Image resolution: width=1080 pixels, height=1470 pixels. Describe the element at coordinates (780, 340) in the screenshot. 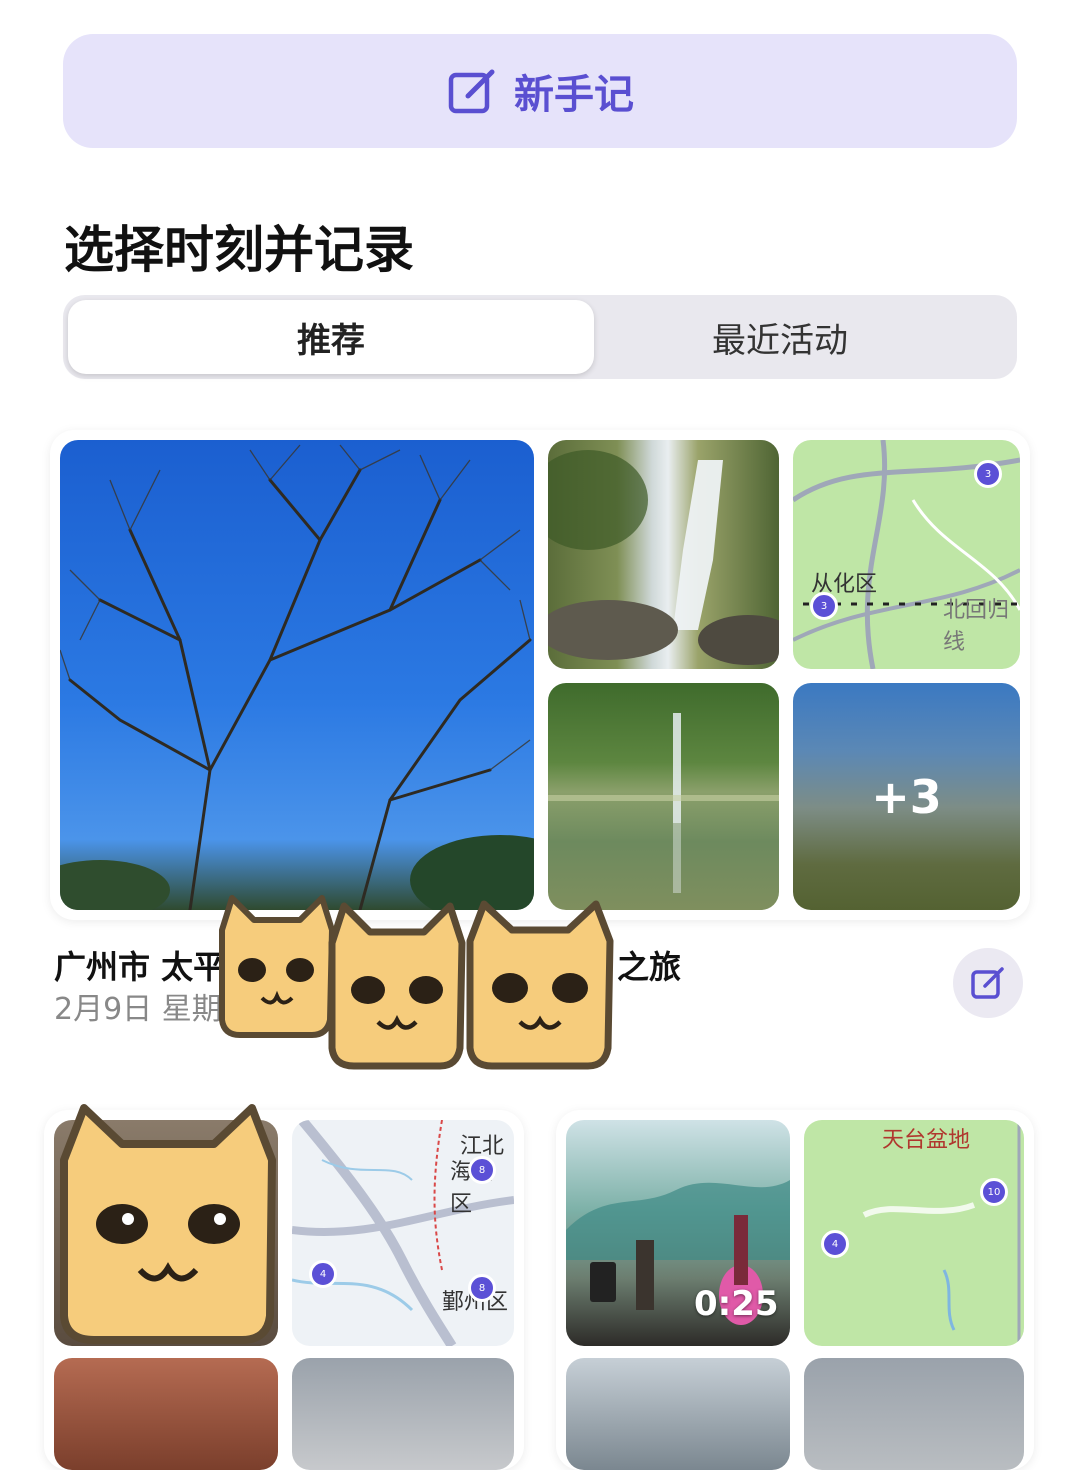

I see `tab-recent-activity-label: 最近活动` at that location.